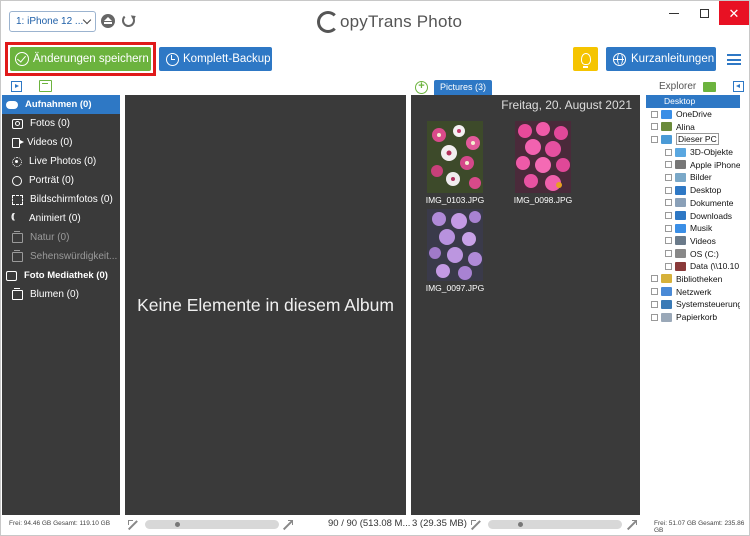 The image size is (750, 536). I want to click on album-item-label: Bildschirmfotos (0), so click(71, 199).